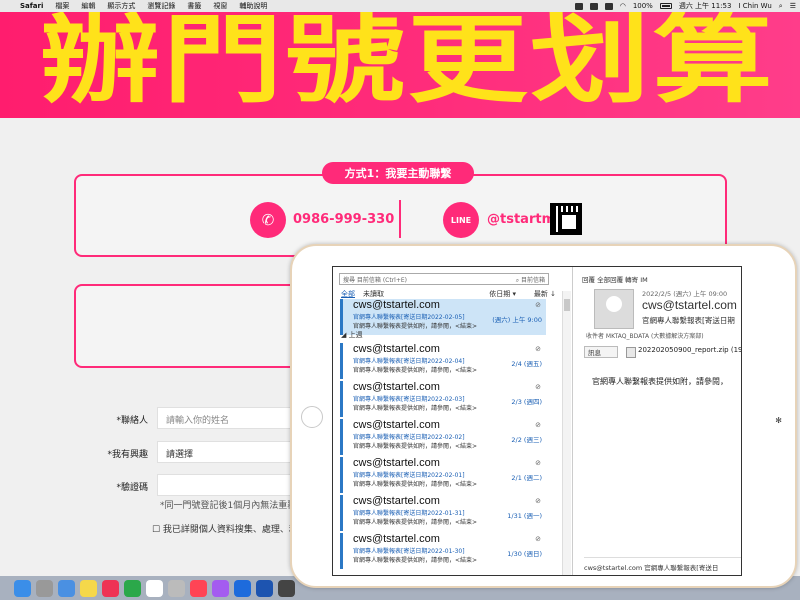 The image size is (800, 600). Describe the element at coordinates (66, 588) in the screenshot. I see `safari-icon` at that location.